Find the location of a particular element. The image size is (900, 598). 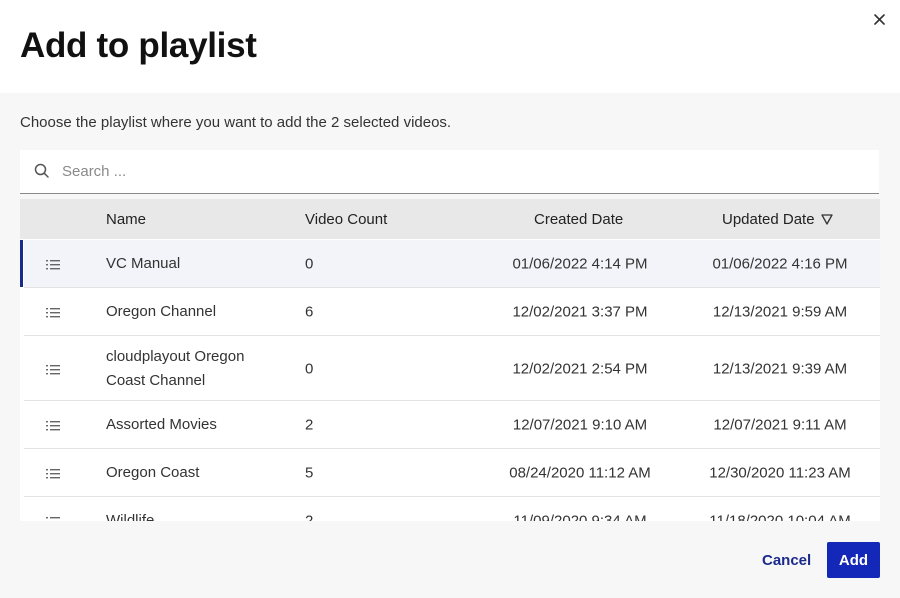

cancel-button: Cancel is located at coordinates (786, 560).